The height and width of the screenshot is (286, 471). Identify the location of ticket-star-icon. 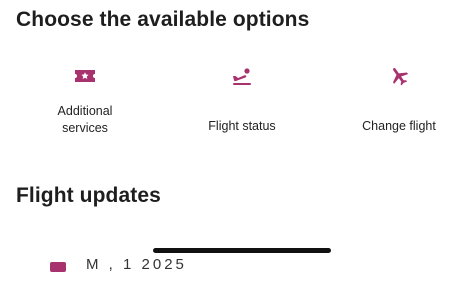
(85, 76).